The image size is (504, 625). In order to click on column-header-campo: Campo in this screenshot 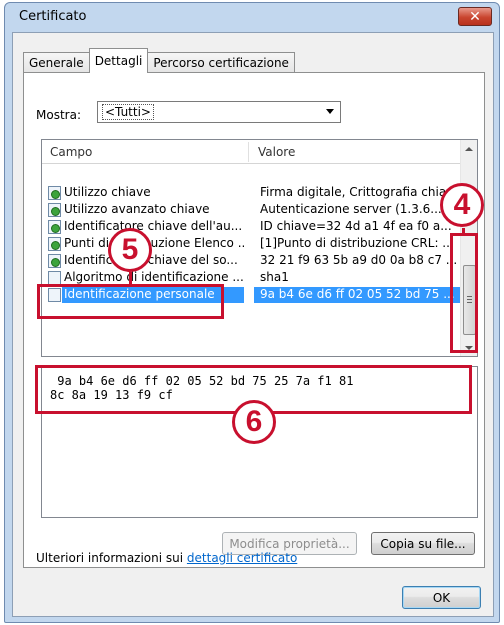, I will do `click(71, 152)`.